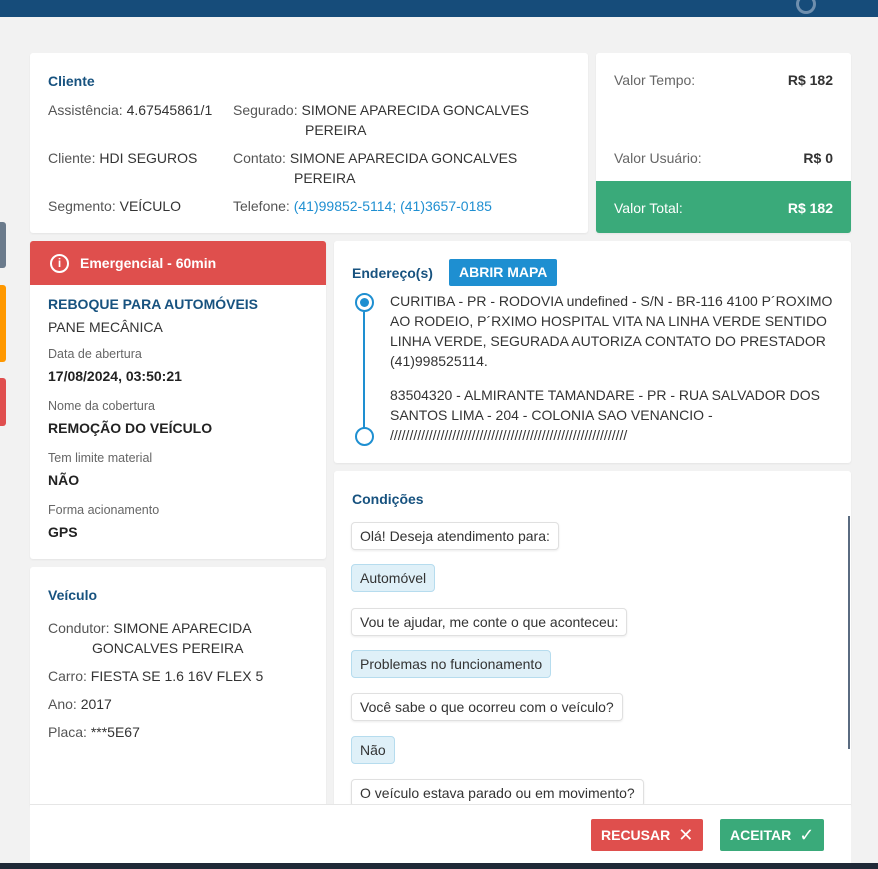  I want to click on cliente-field: Cliente: HDI SEGUROS, so click(123, 158).